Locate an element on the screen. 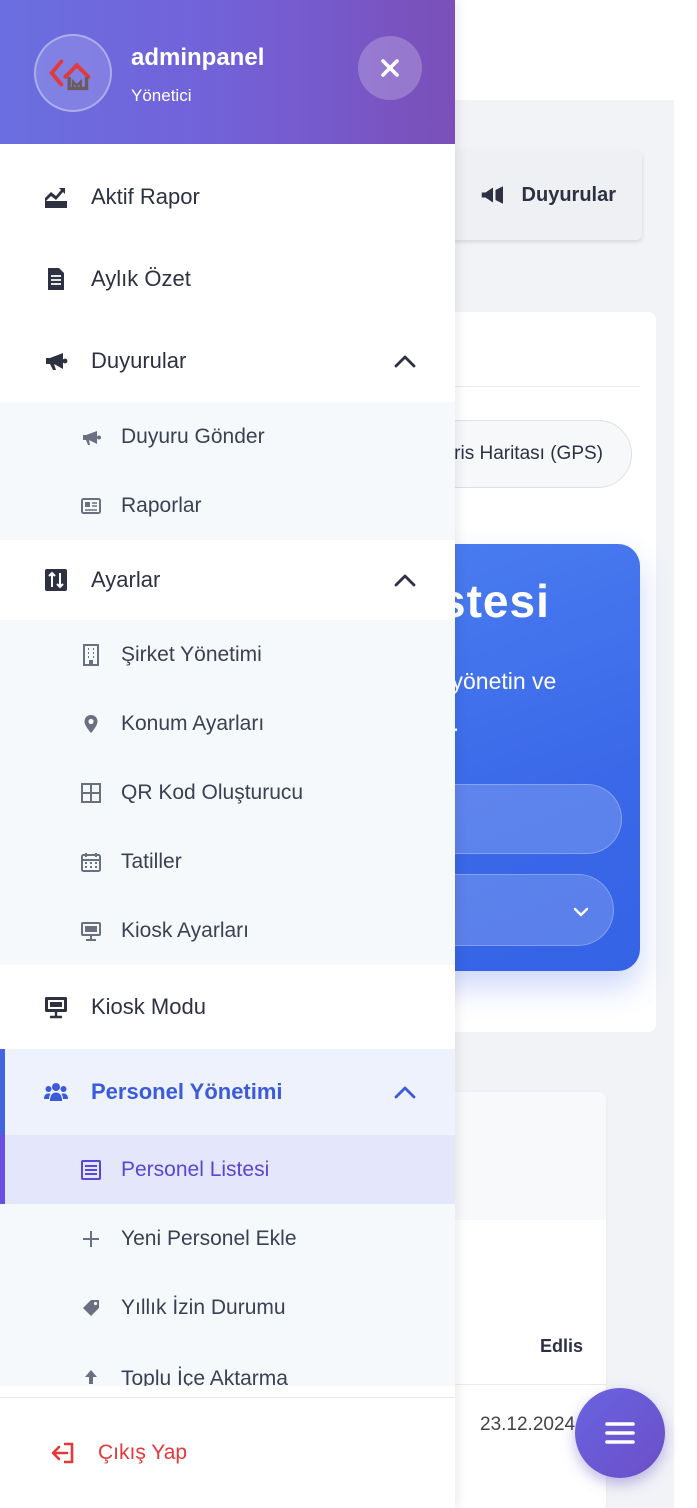  sidebar-item-duyurular: Duyurular is located at coordinates (227, 361).